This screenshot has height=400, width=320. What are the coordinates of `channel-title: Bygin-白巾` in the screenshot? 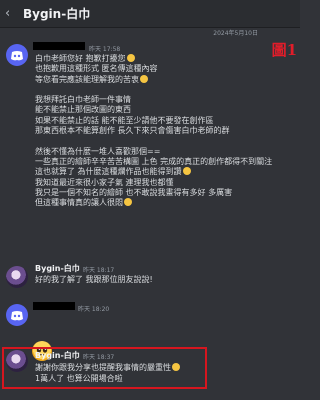 It's located at (57, 14).